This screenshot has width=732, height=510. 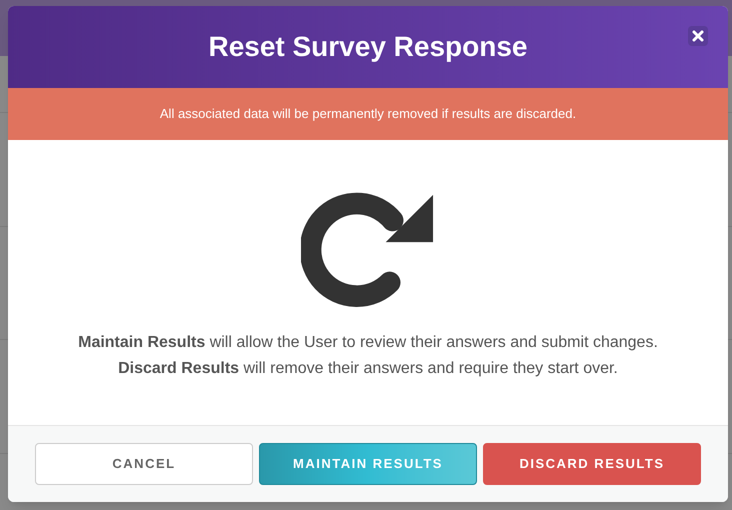 What do you see at coordinates (592, 464) in the screenshot?
I see `dialog-button: DISCARD RESULTS` at bounding box center [592, 464].